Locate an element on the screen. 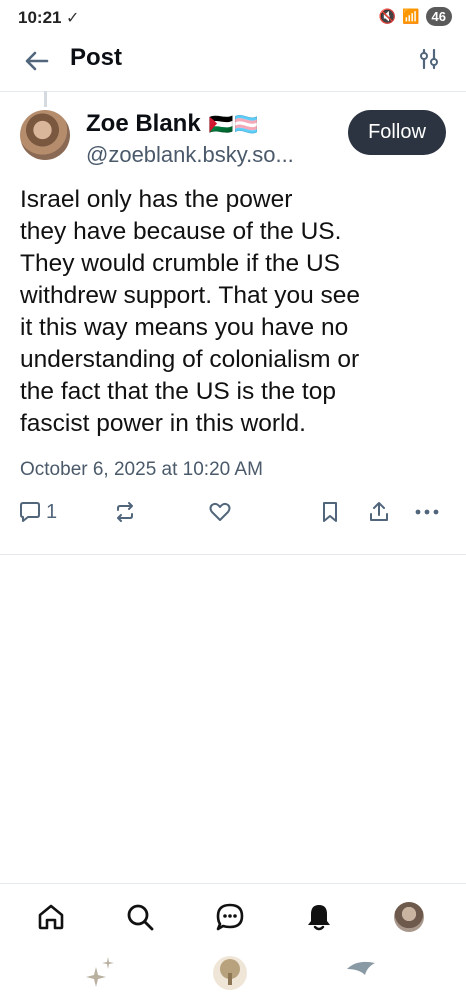 The image size is (466, 1000). filter-button is located at coordinates (429, 59).